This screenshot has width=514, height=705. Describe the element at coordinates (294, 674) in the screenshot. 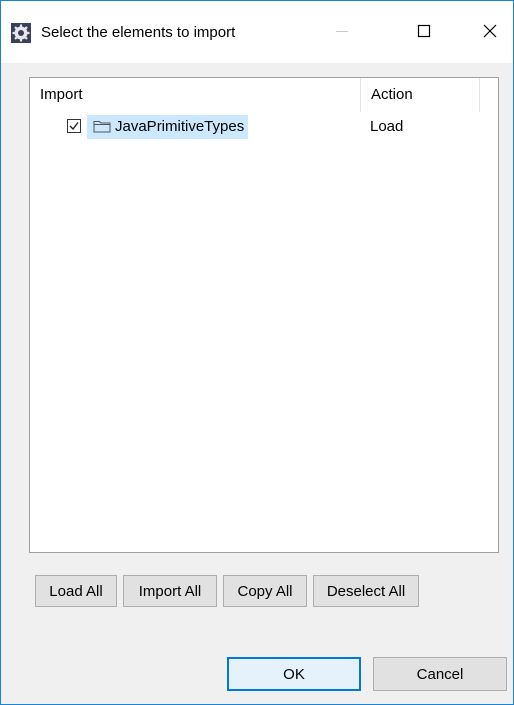

I see `ok-button: OK` at that location.